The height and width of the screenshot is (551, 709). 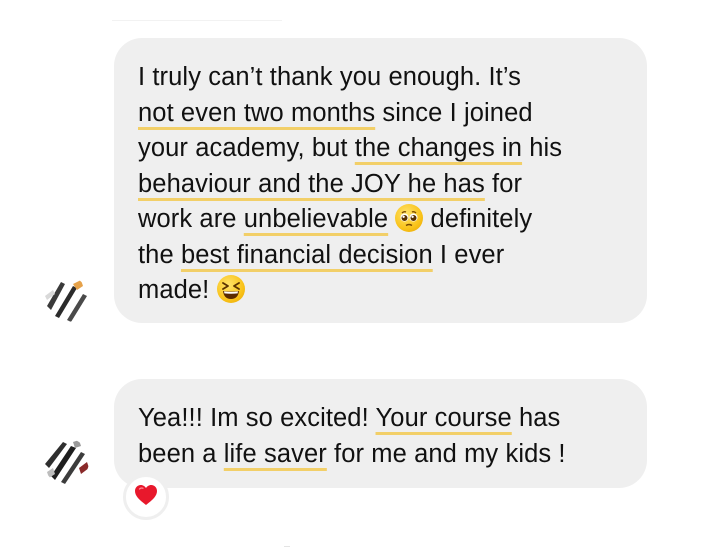 I want to click on red-heart-icon, so click(x=146, y=497).